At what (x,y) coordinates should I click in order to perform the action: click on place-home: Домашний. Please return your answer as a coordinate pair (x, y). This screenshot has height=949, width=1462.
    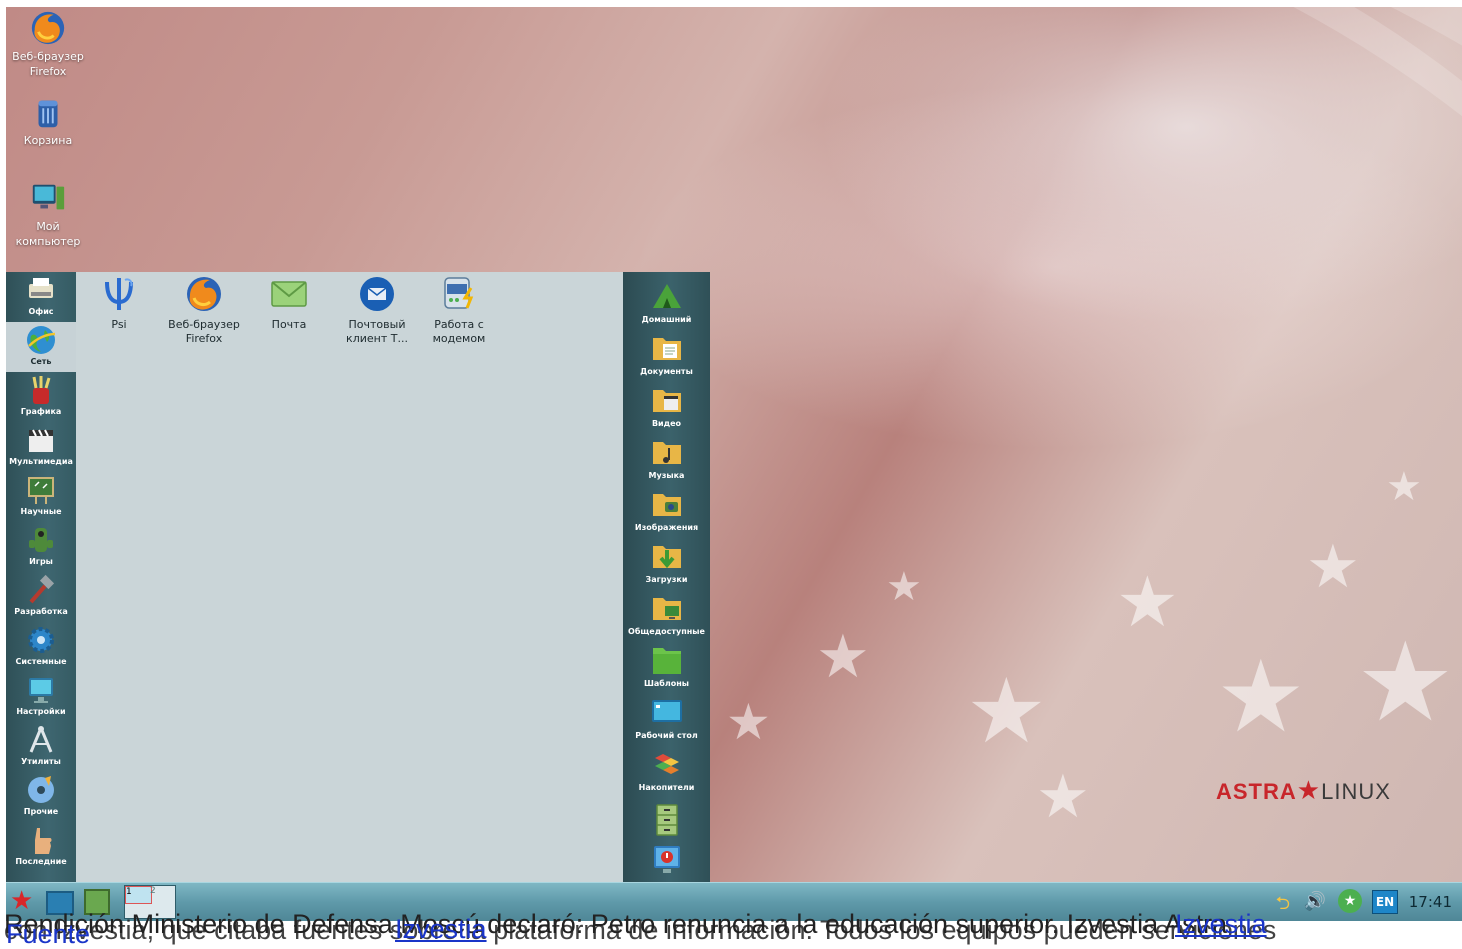
    Looking at the image, I should click on (666, 301).